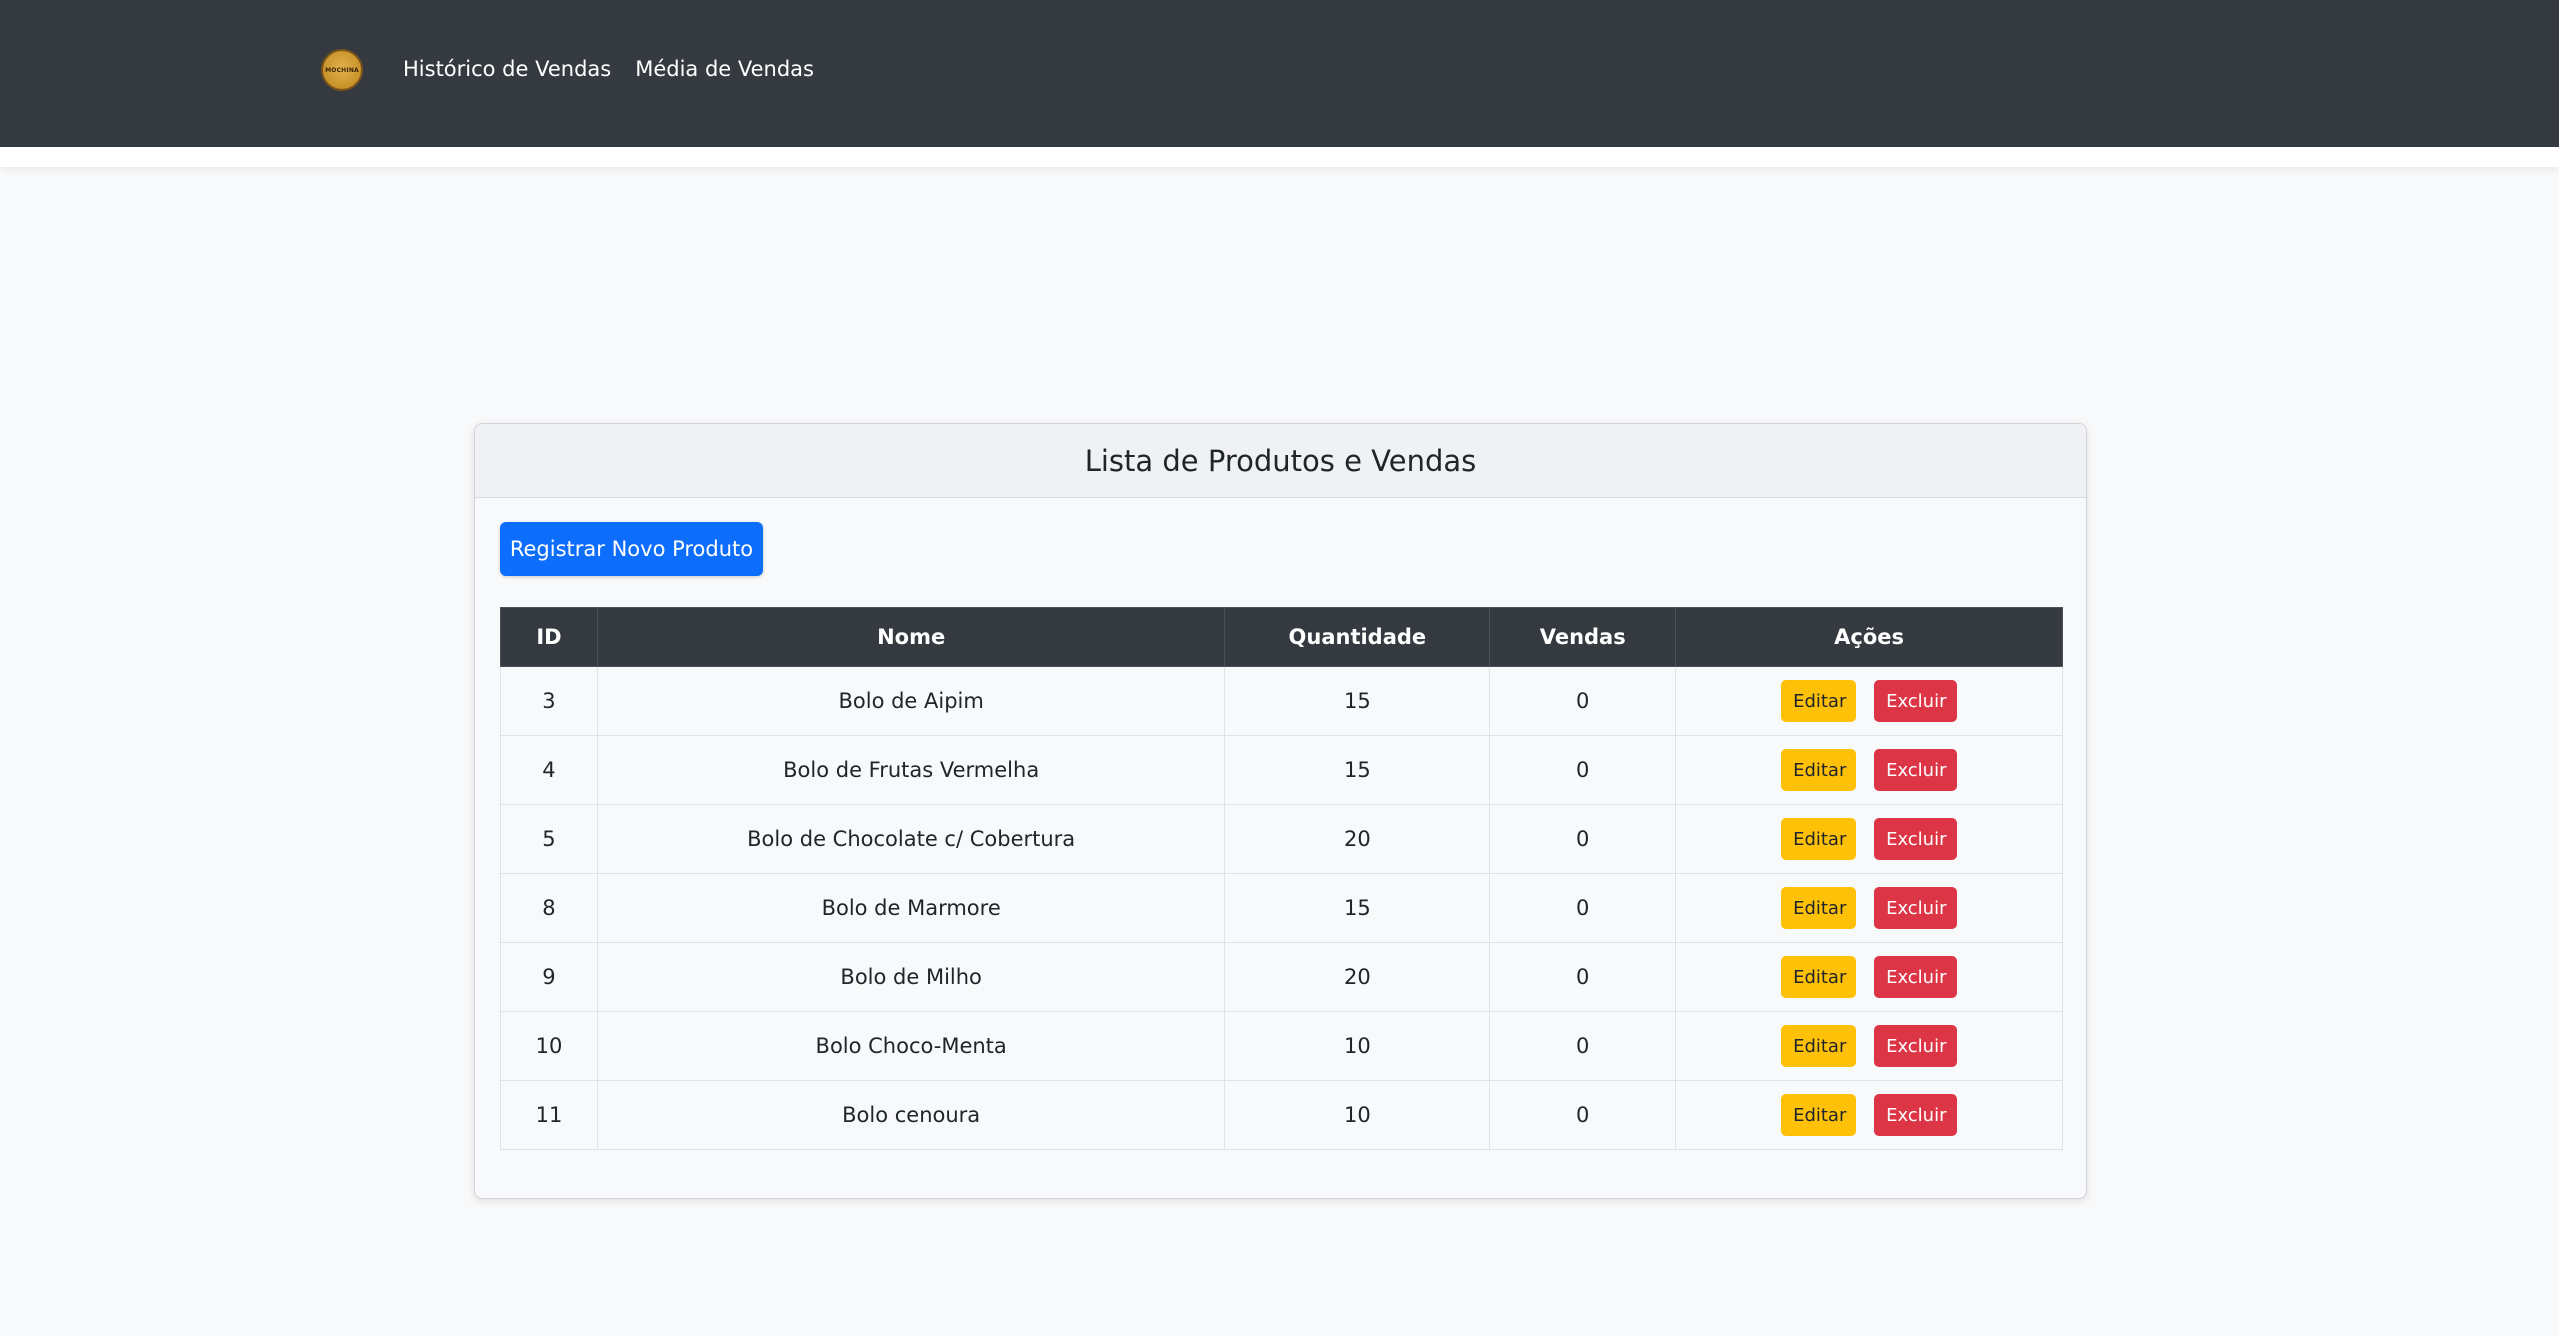 This screenshot has width=2559, height=1336. Describe the element at coordinates (911, 770) in the screenshot. I see `cell-nome: Bolo de Frutas Vermelha` at that location.